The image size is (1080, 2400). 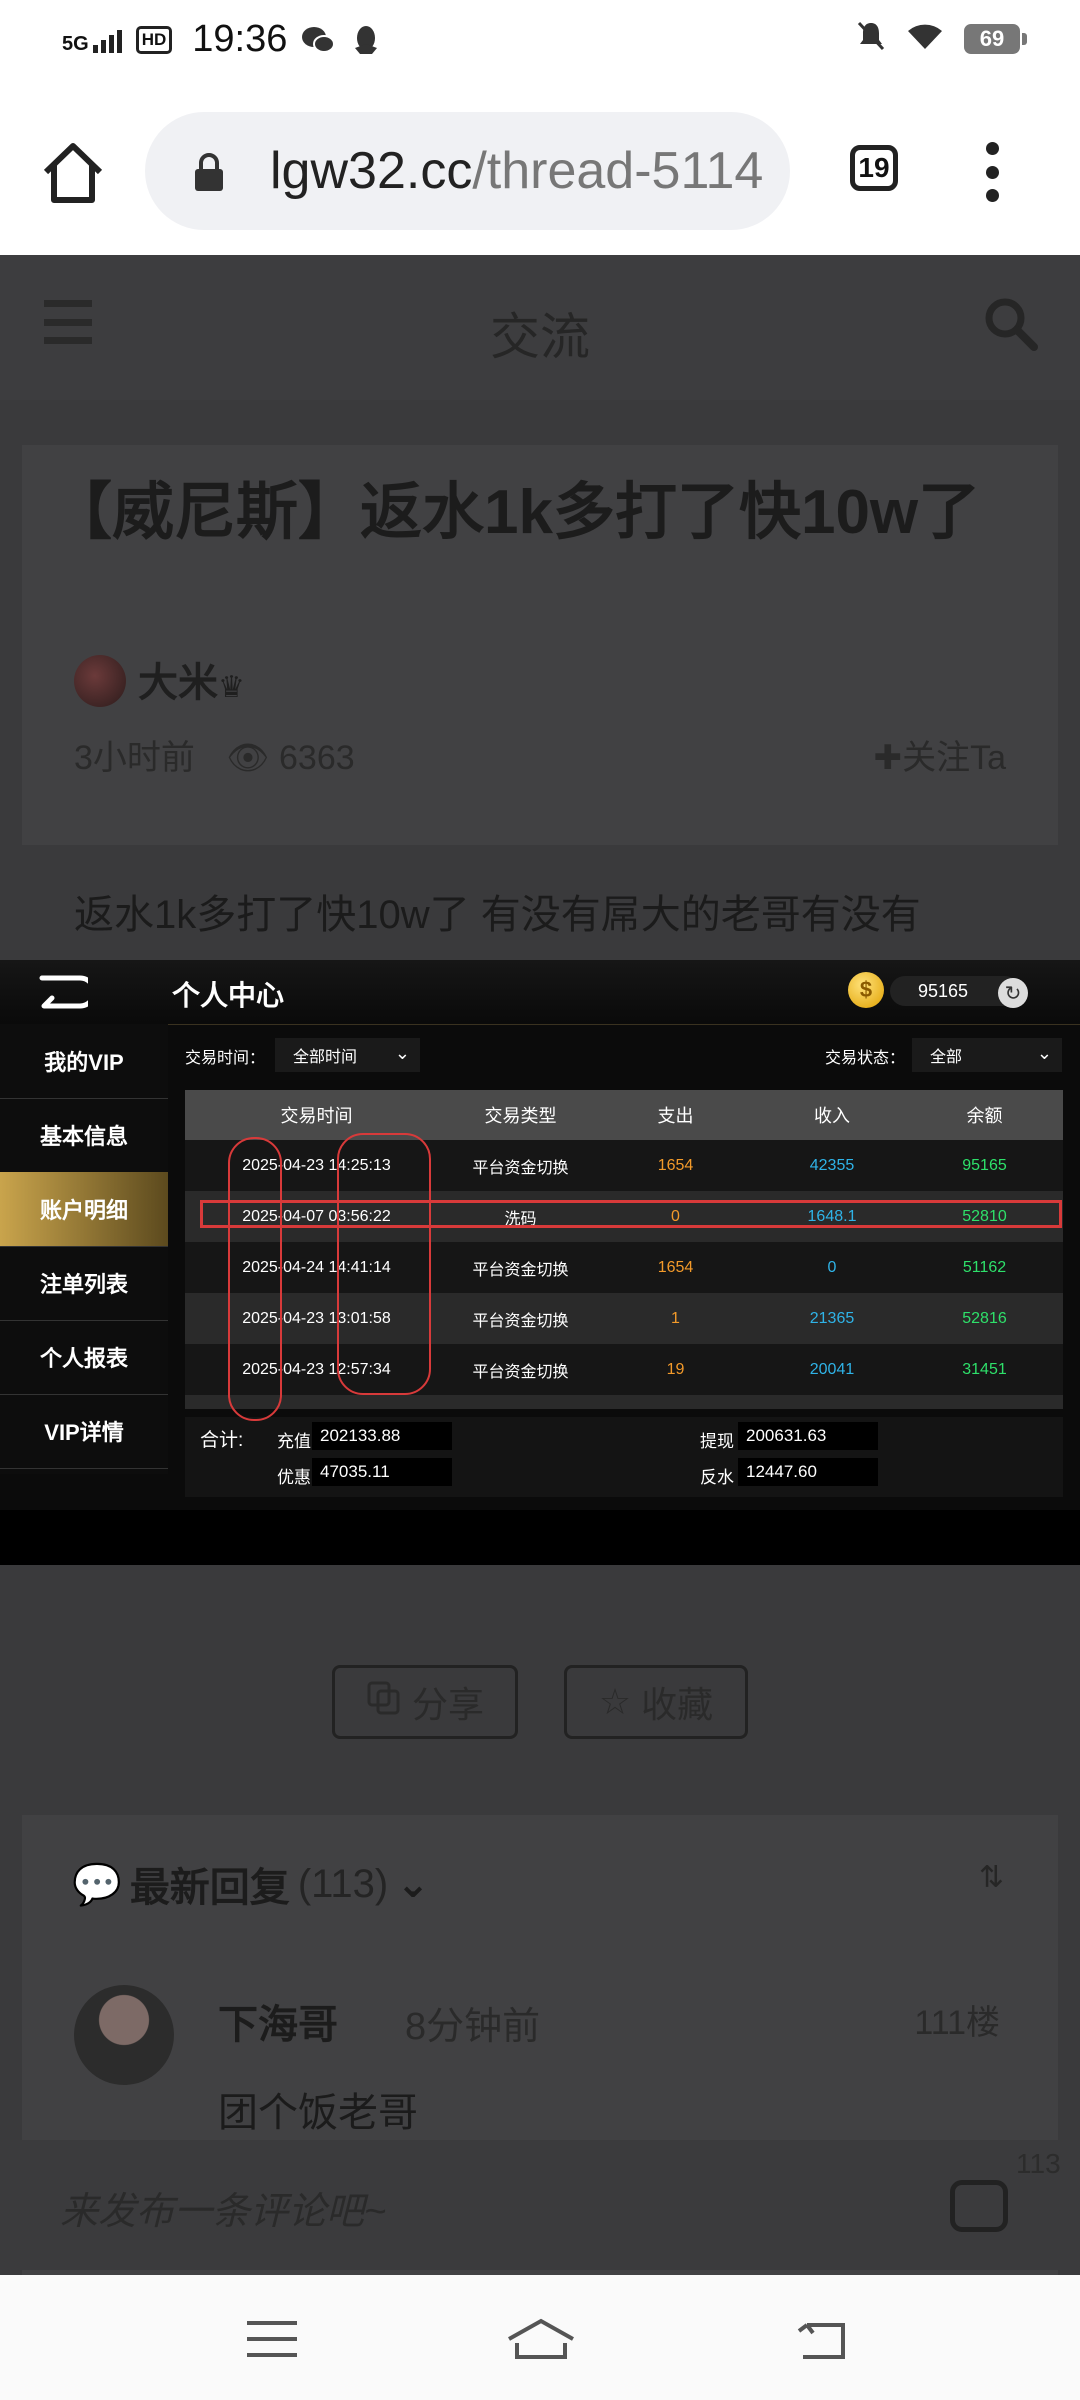 I want to click on withdraw-label: 提现, so click(x=717, y=1441).